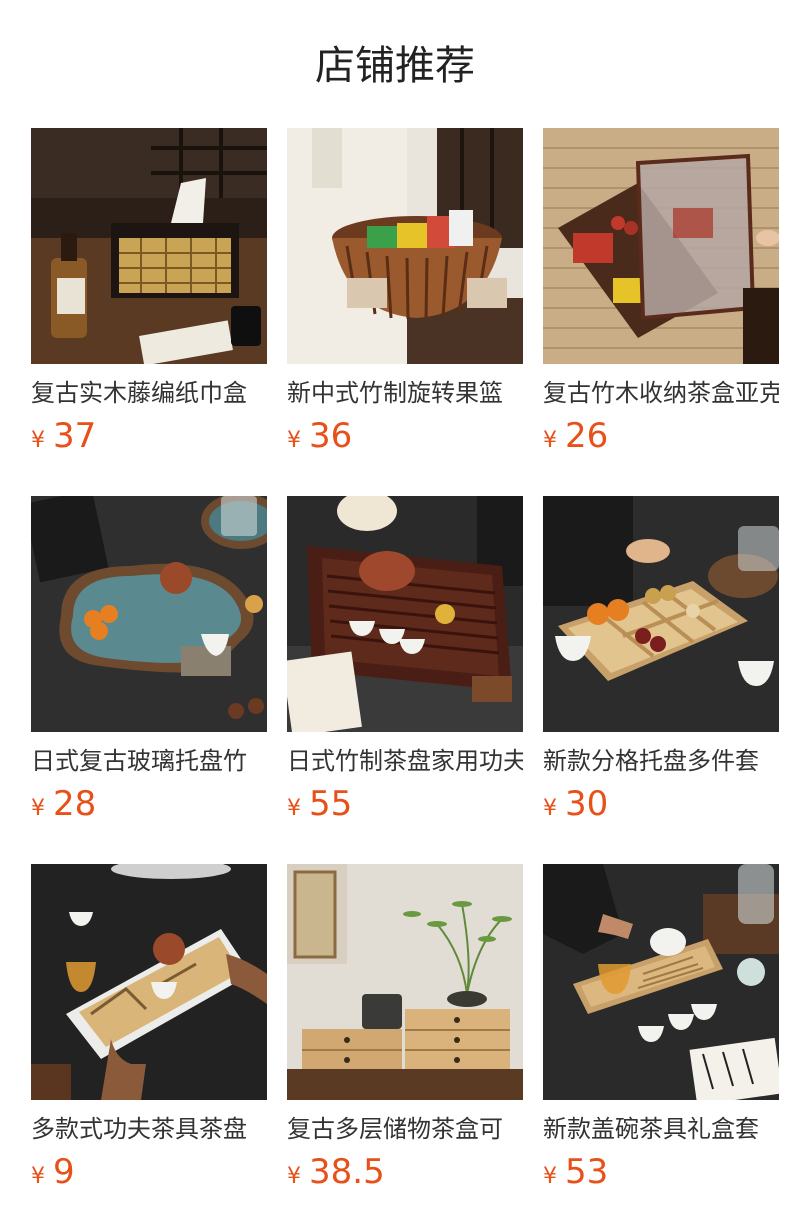 This screenshot has height=1232, width=790. Describe the element at coordinates (405, 982) in the screenshot. I see `drawer-box-image` at that location.